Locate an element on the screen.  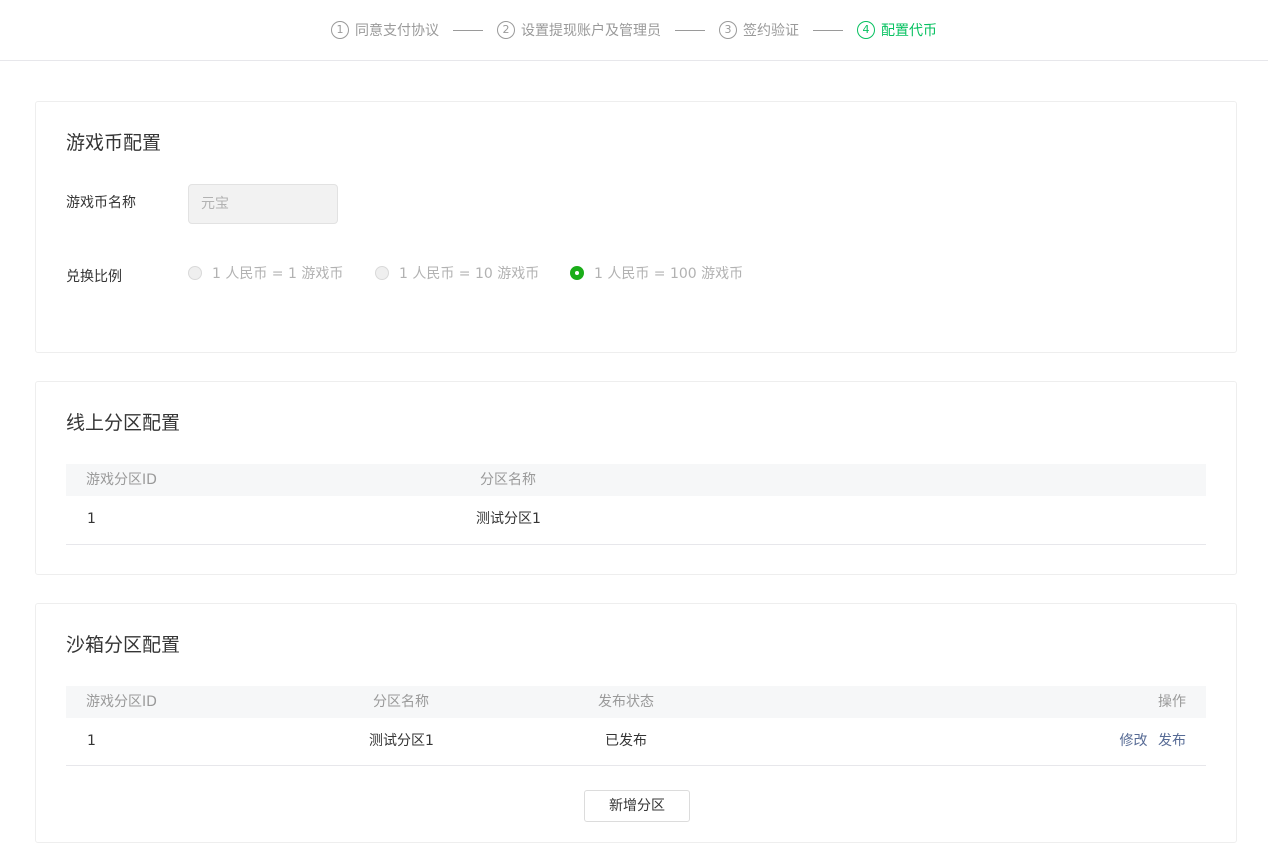
column-header-publish-status: 发布状态 is located at coordinates (626, 702).